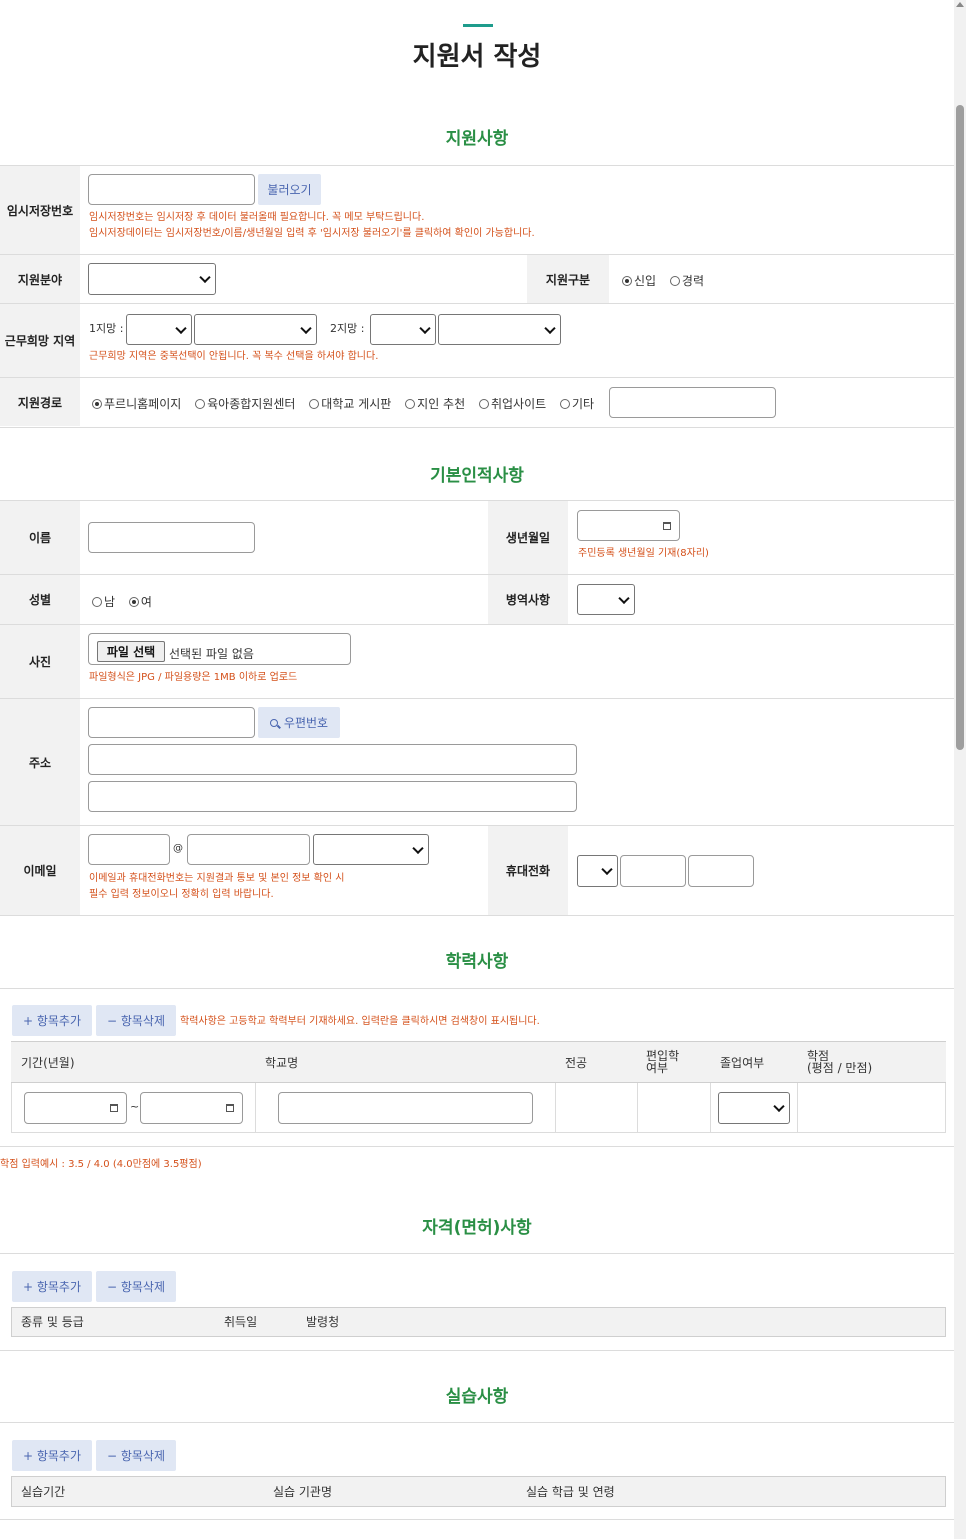  I want to click on gender-label-text: 성별, so click(40, 600).